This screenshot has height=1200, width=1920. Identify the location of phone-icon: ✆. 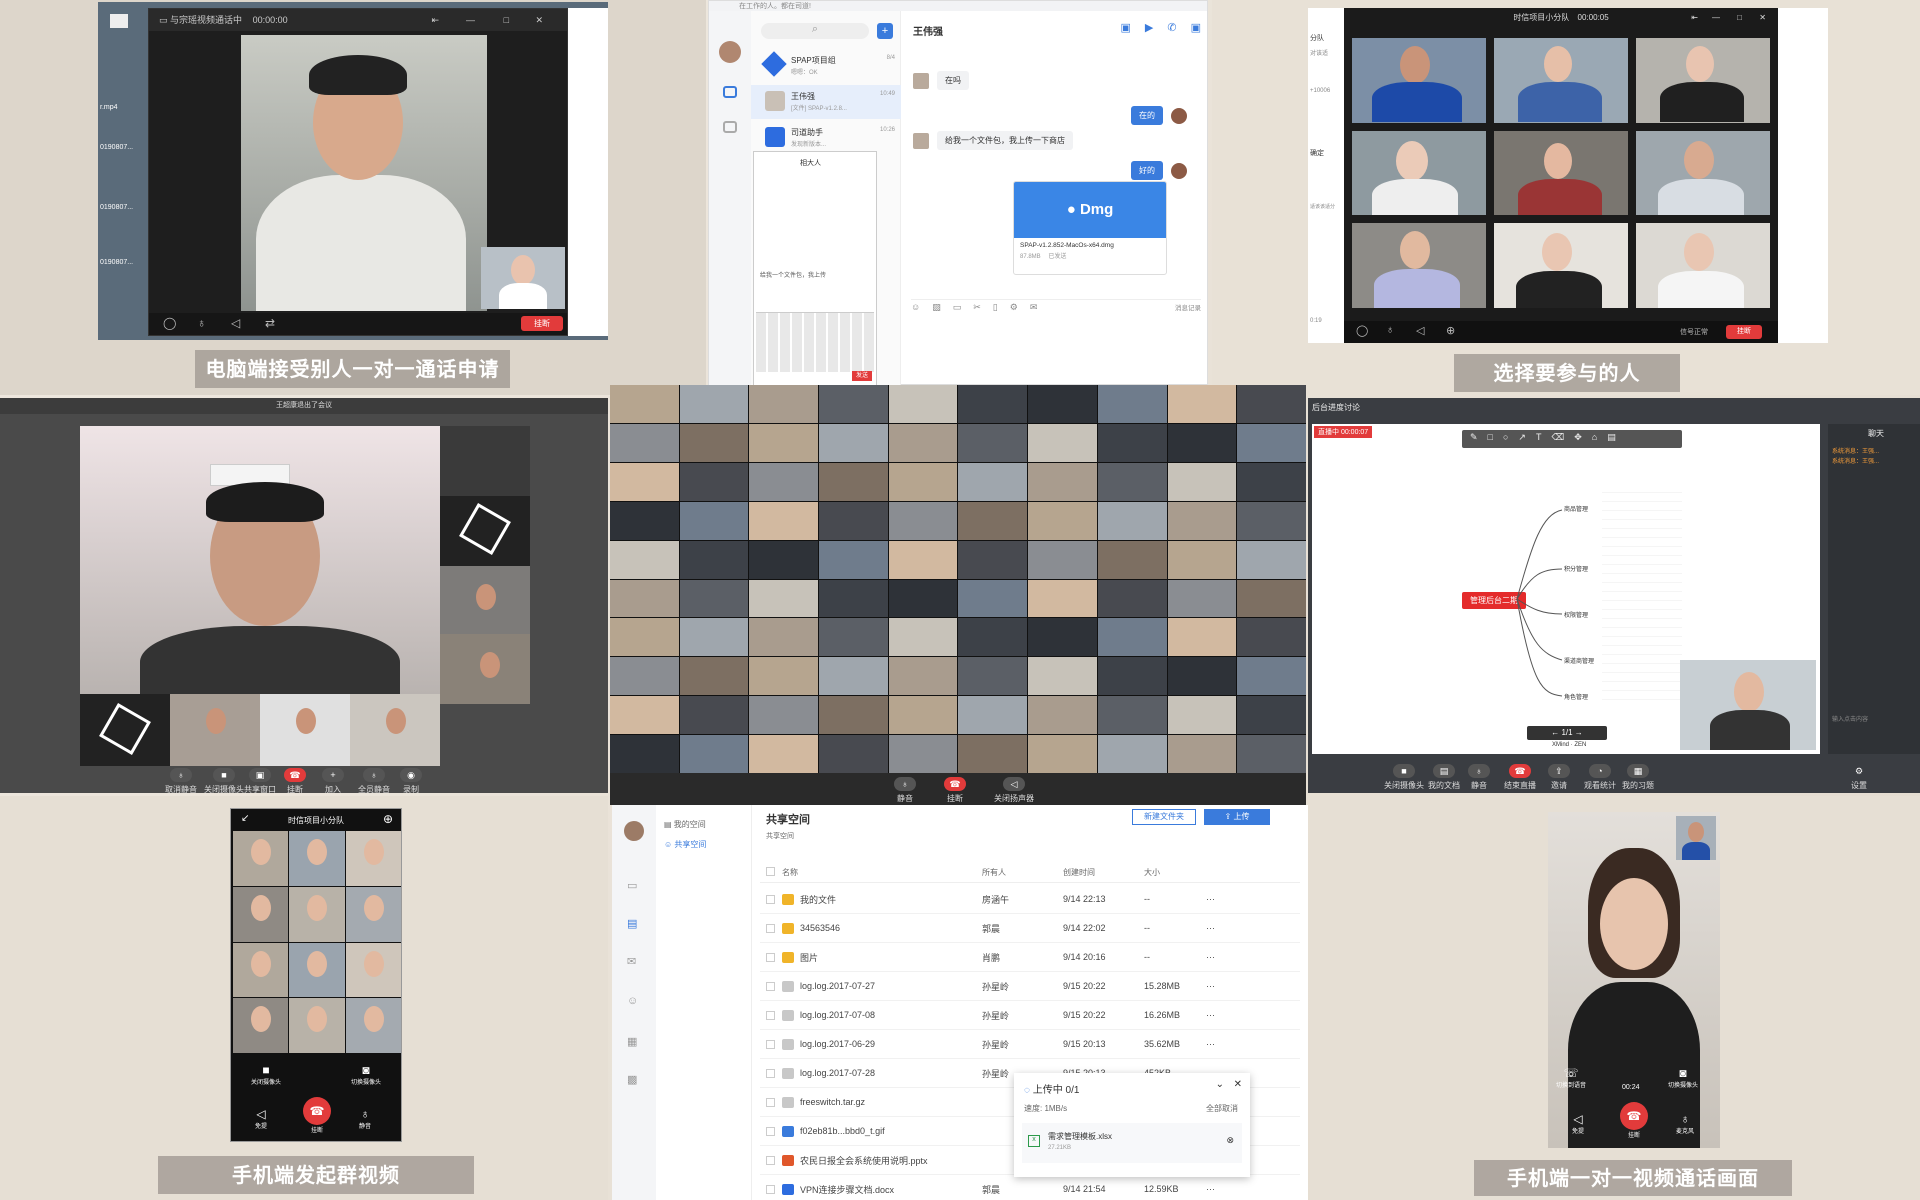
(1171, 27).